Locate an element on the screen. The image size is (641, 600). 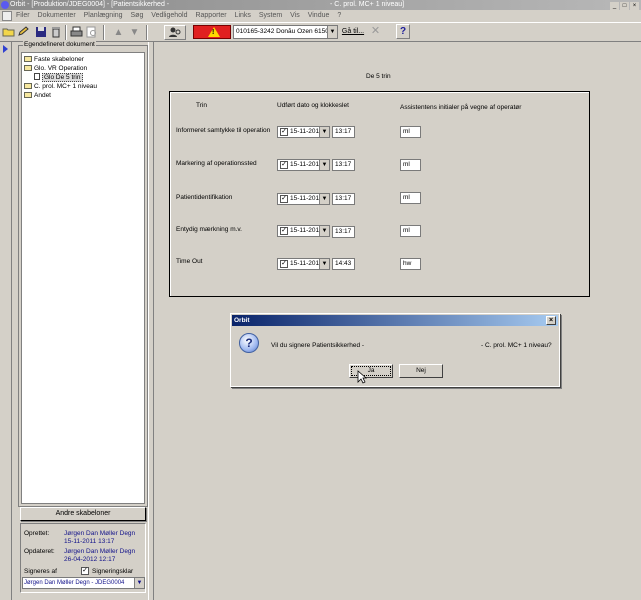
window-title-right: - C. prol. MC+ 1 niveau] is located at coordinates (367, 4).